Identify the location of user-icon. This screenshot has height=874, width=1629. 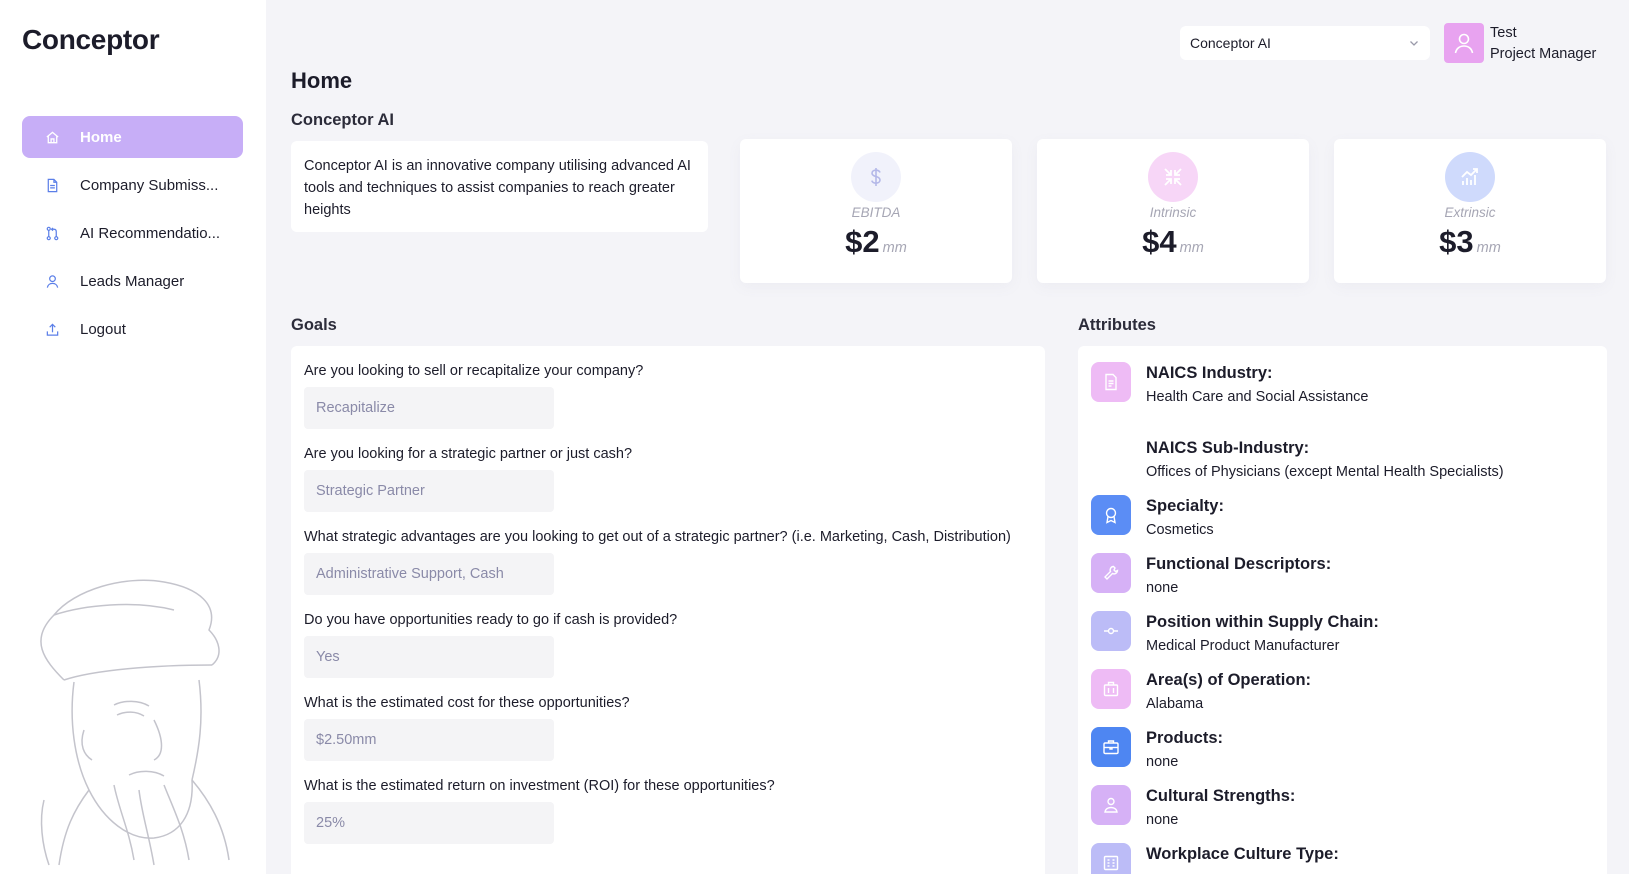
(52, 281).